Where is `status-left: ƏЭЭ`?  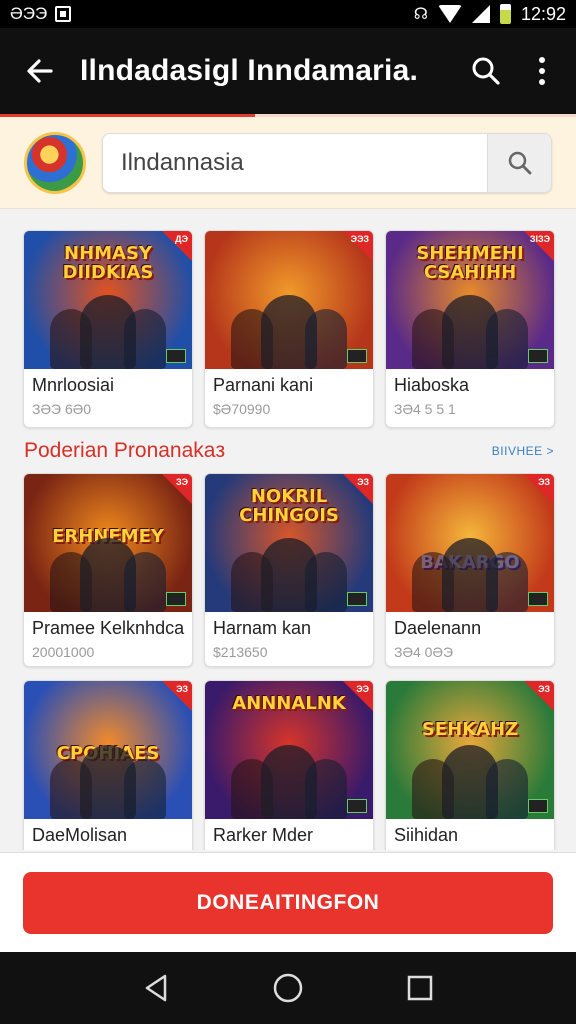
status-left: ƏЭЭ is located at coordinates (41, 14).